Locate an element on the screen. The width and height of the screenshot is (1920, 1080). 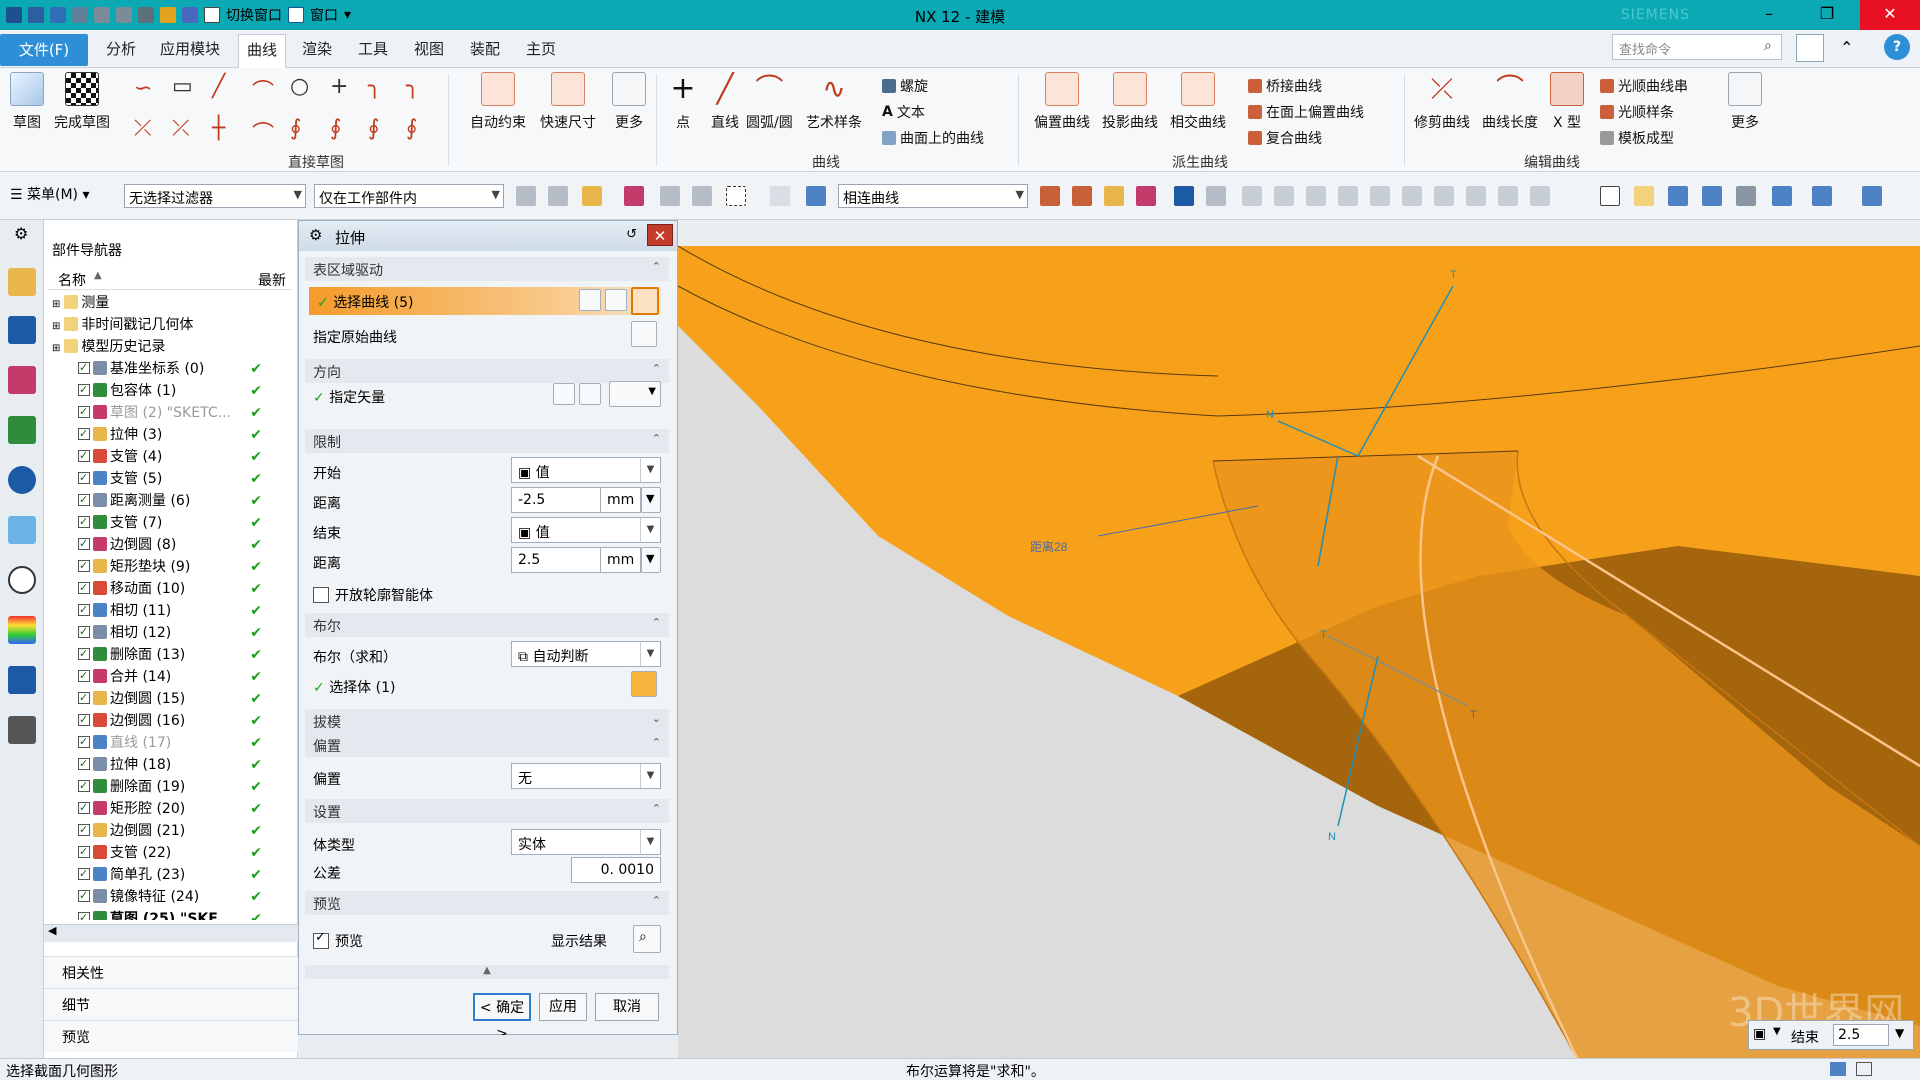
tree-item: 拉伸 (18) ✔ is located at coordinates (170, 764).